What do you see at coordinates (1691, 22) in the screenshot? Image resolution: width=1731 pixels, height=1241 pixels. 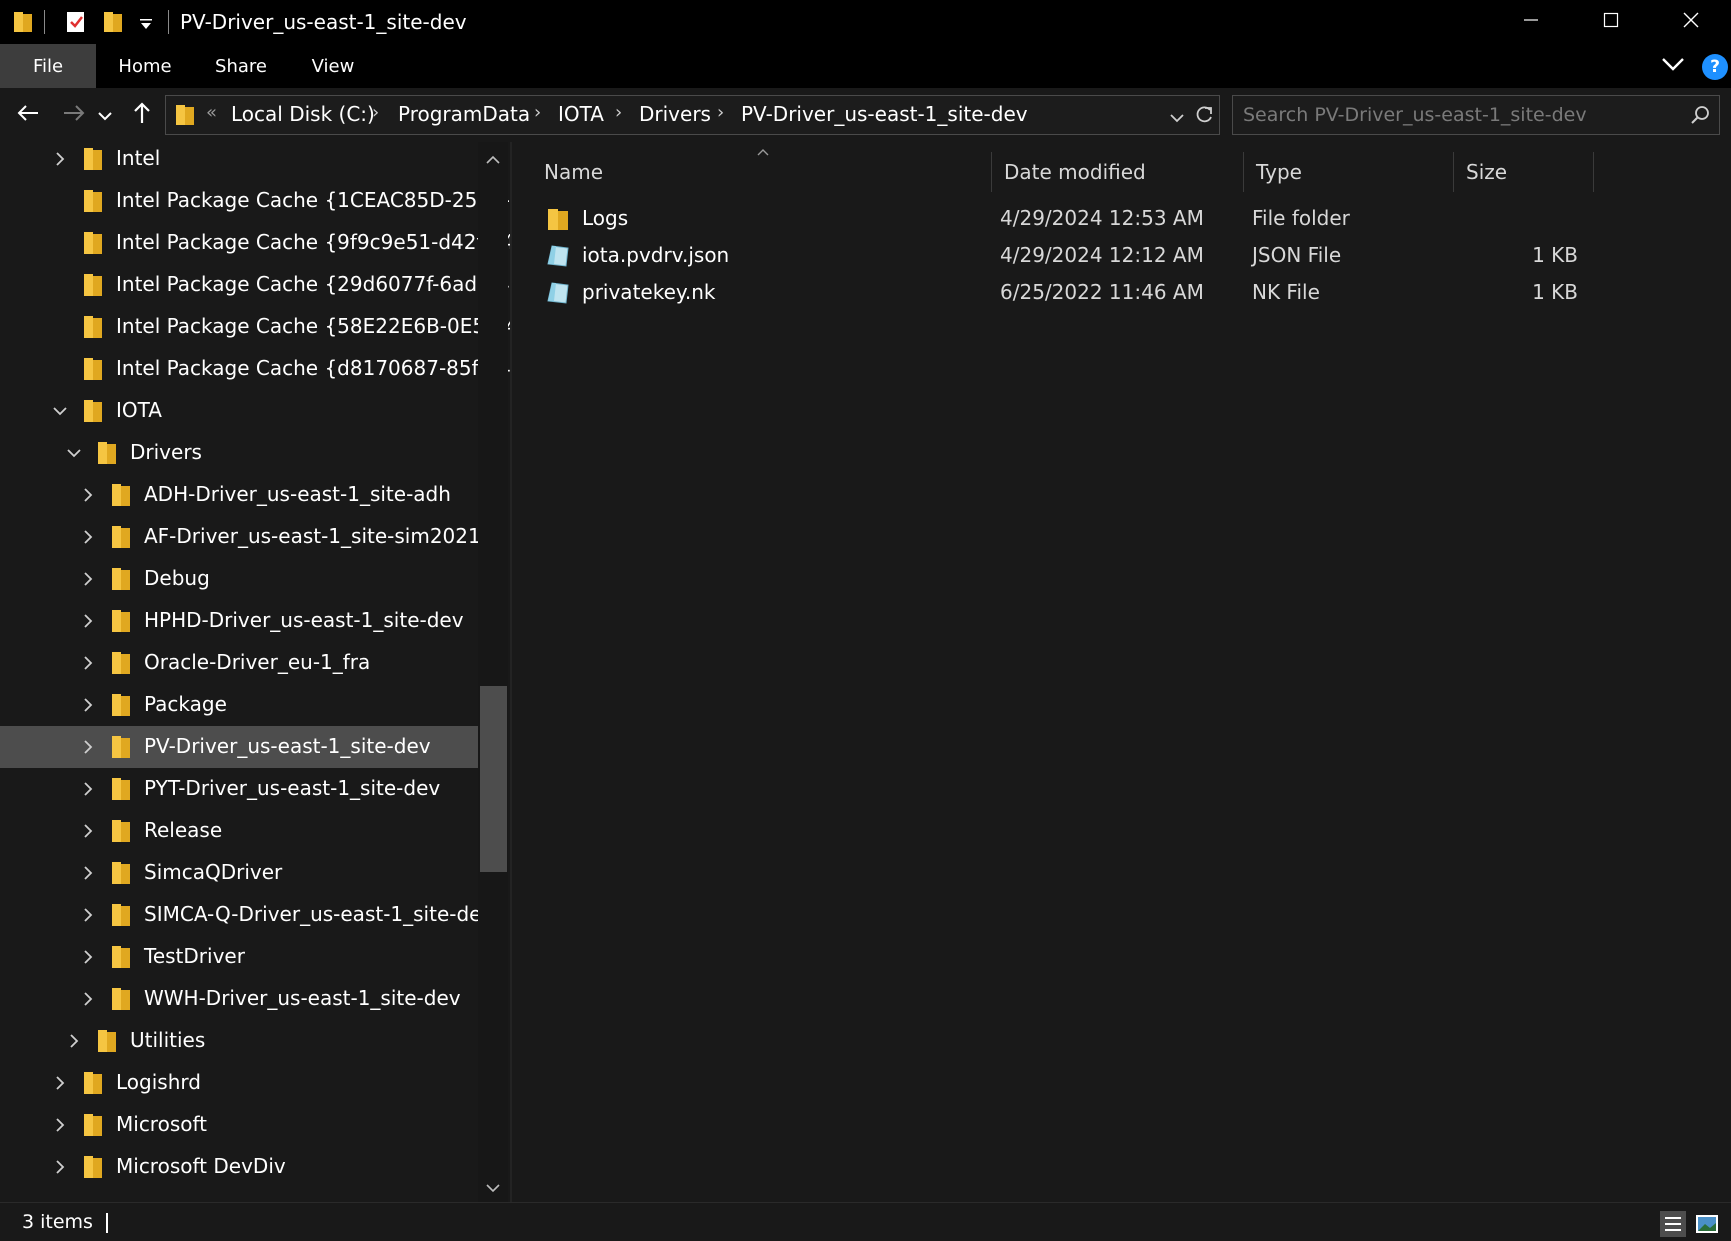 I see `close-button` at bounding box center [1691, 22].